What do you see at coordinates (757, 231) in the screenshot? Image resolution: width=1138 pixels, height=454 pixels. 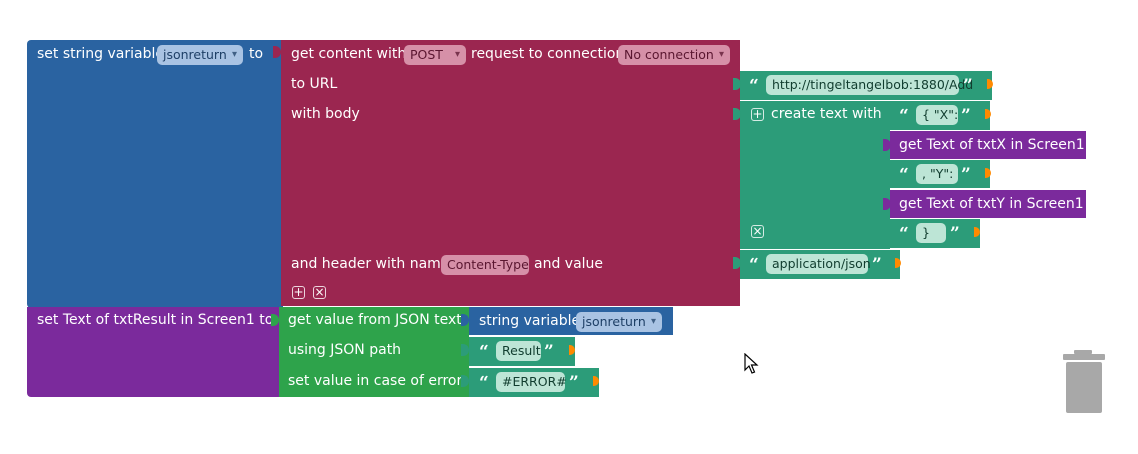 I see `mutator-minus-icon: ×` at bounding box center [757, 231].